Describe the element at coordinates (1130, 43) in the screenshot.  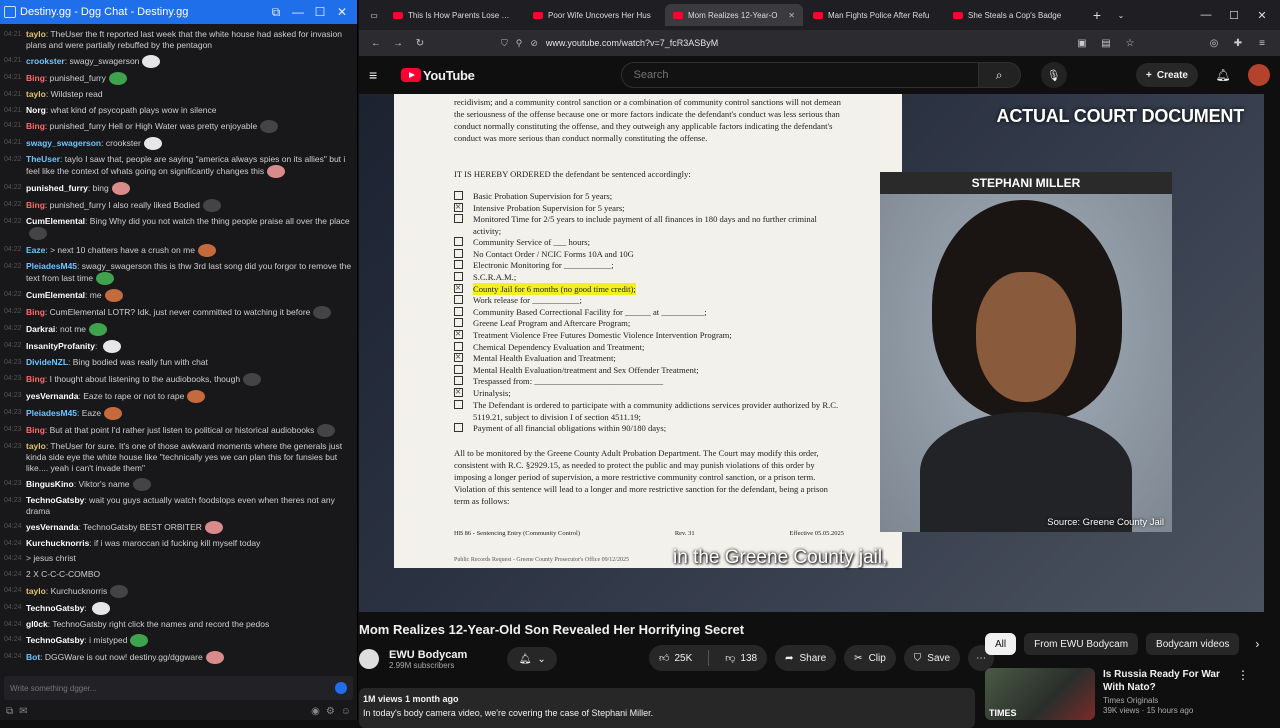
I see `bookmark-star-icon: ☆` at that location.